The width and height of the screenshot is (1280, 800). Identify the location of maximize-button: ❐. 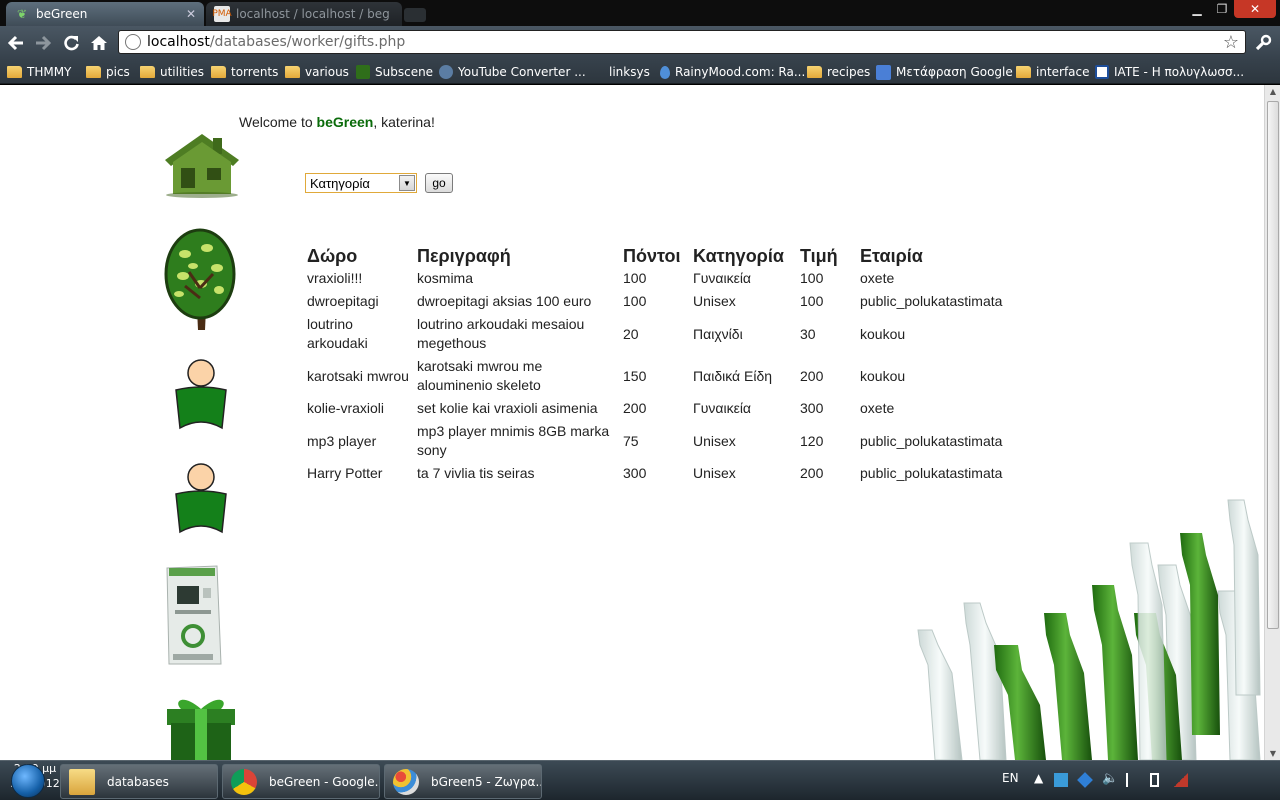
(1222, 9).